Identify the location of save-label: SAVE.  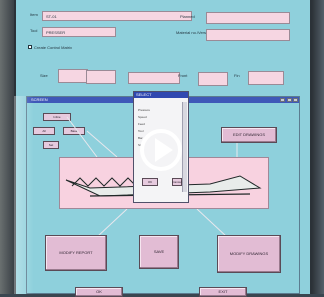
(159, 251).